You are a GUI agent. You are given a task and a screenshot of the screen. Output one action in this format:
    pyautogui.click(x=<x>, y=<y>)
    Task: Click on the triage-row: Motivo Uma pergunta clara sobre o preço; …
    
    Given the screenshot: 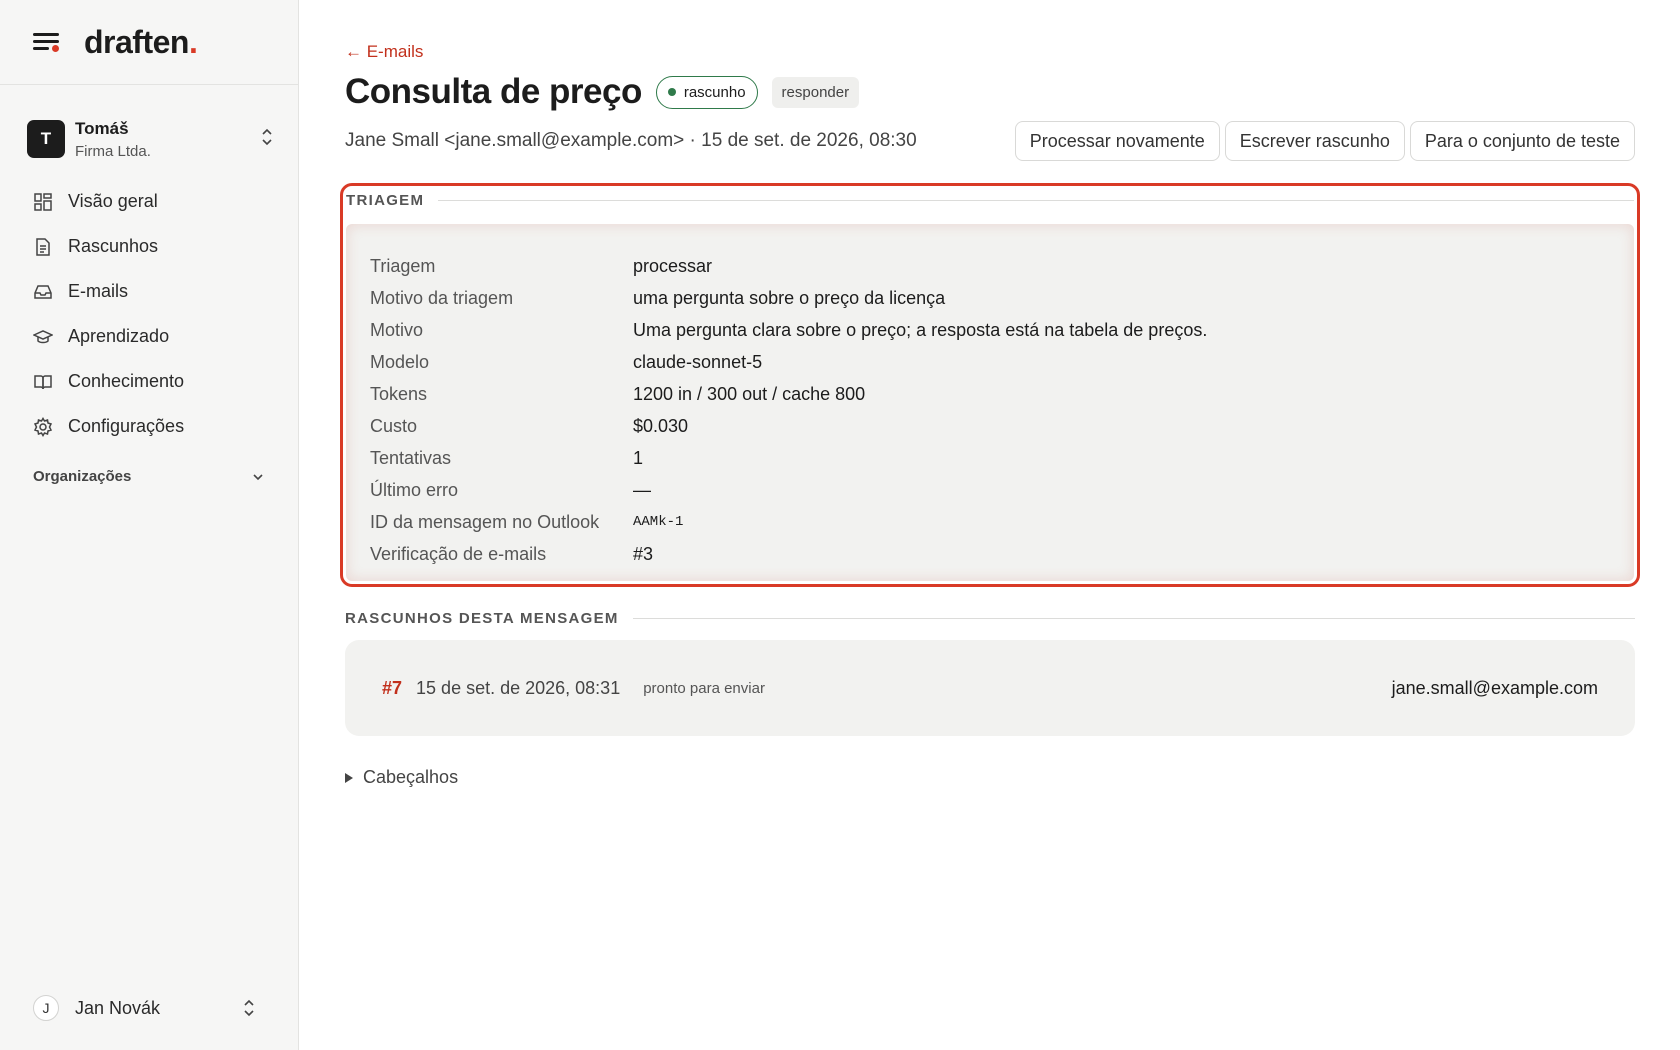 What is the action you would take?
    pyautogui.click(x=990, y=330)
    